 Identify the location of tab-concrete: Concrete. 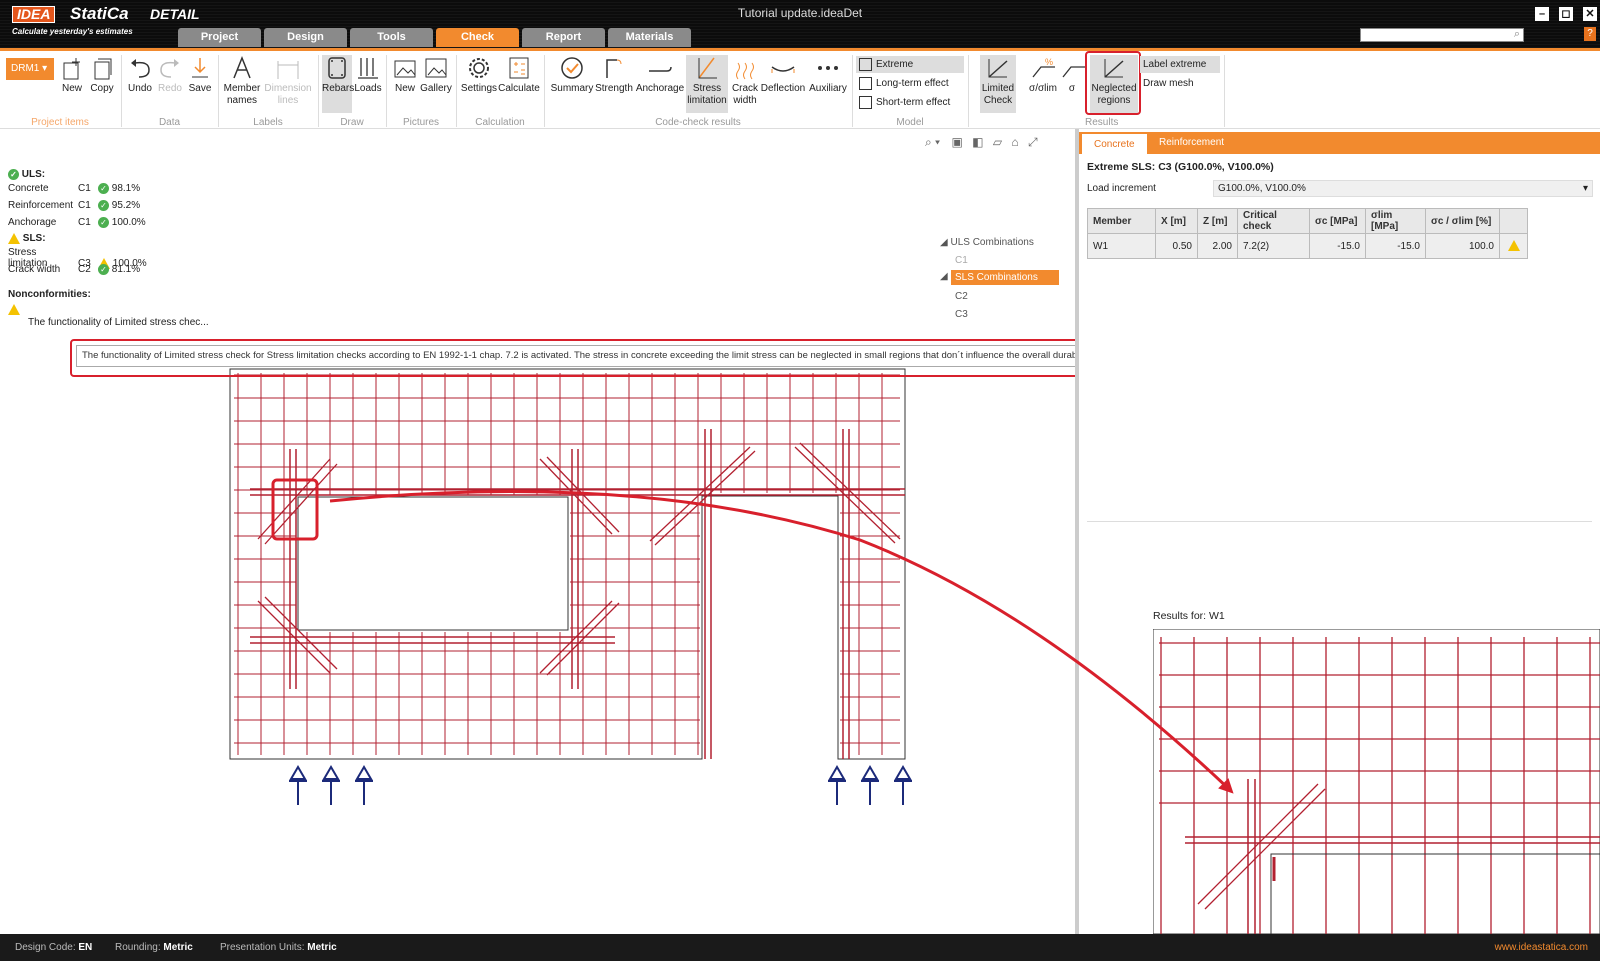
(1114, 143).